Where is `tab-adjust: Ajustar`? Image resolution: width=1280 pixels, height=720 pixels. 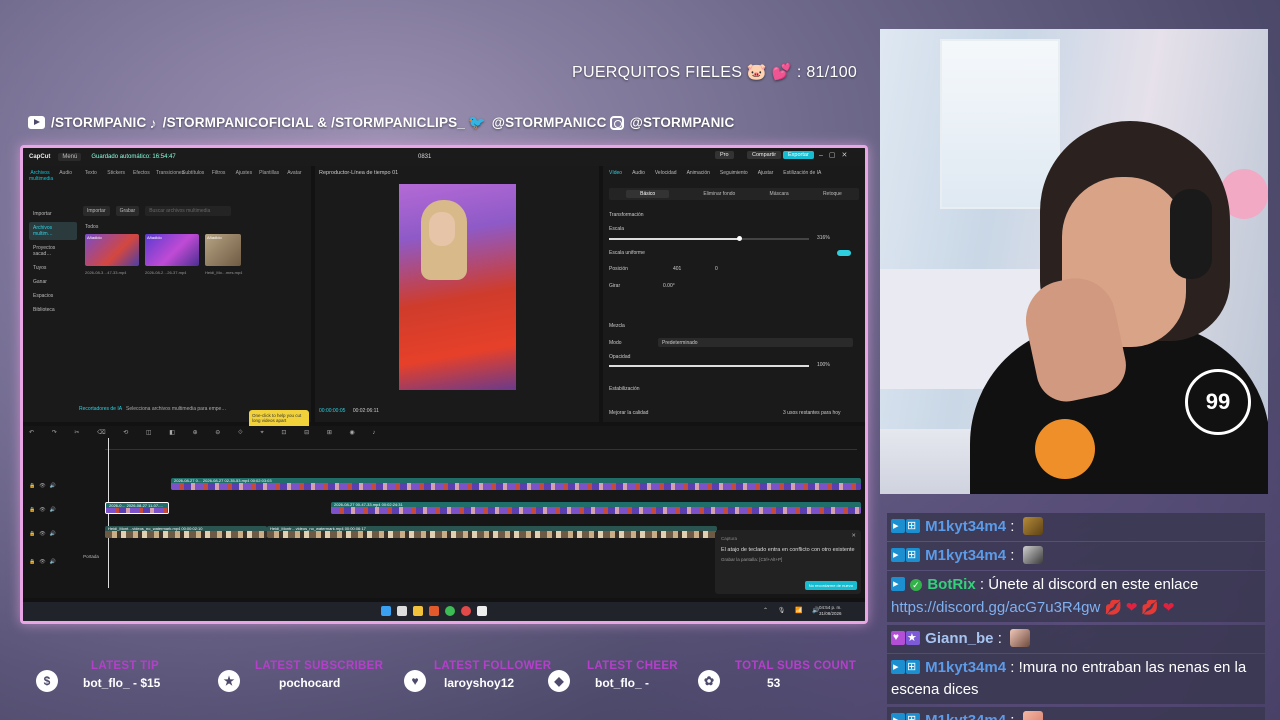 tab-adjust: Ajustar is located at coordinates (766, 173).